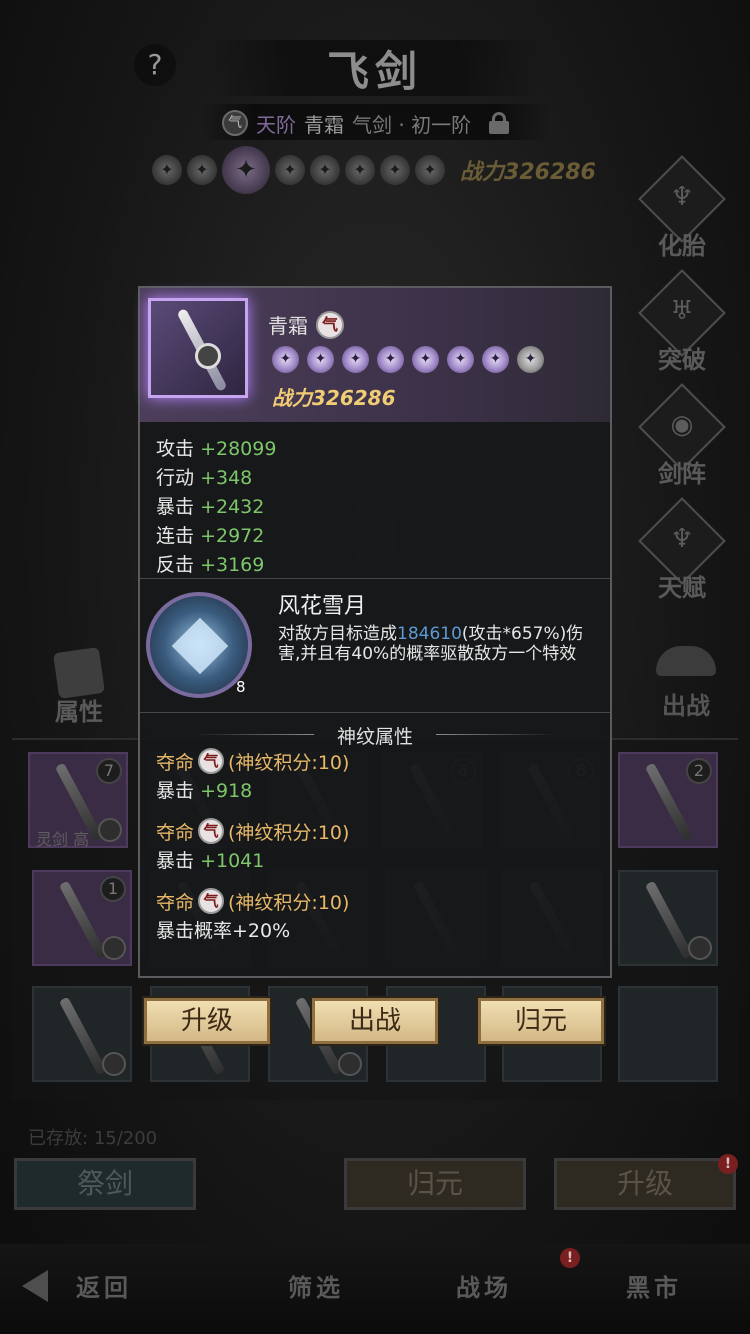 The height and width of the screenshot is (1334, 750). Describe the element at coordinates (63, 839) in the screenshot. I see `slot-tag: 灵剑 高` at that location.